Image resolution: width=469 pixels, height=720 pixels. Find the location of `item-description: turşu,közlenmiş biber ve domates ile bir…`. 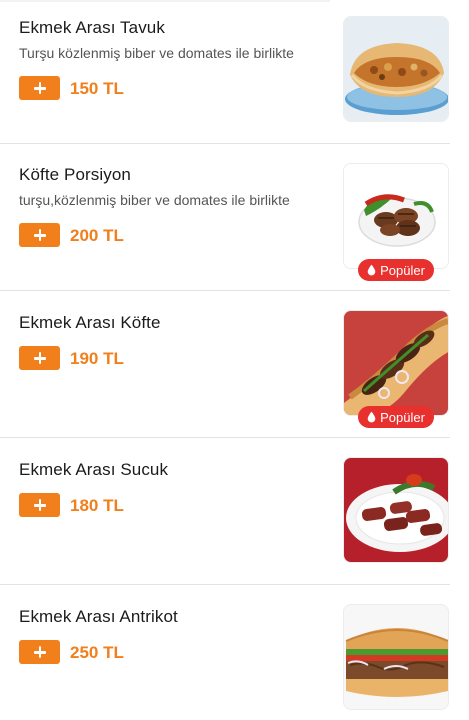

item-description: turşu,közlenmiş biber ve domates ile bir… is located at coordinates (154, 200).